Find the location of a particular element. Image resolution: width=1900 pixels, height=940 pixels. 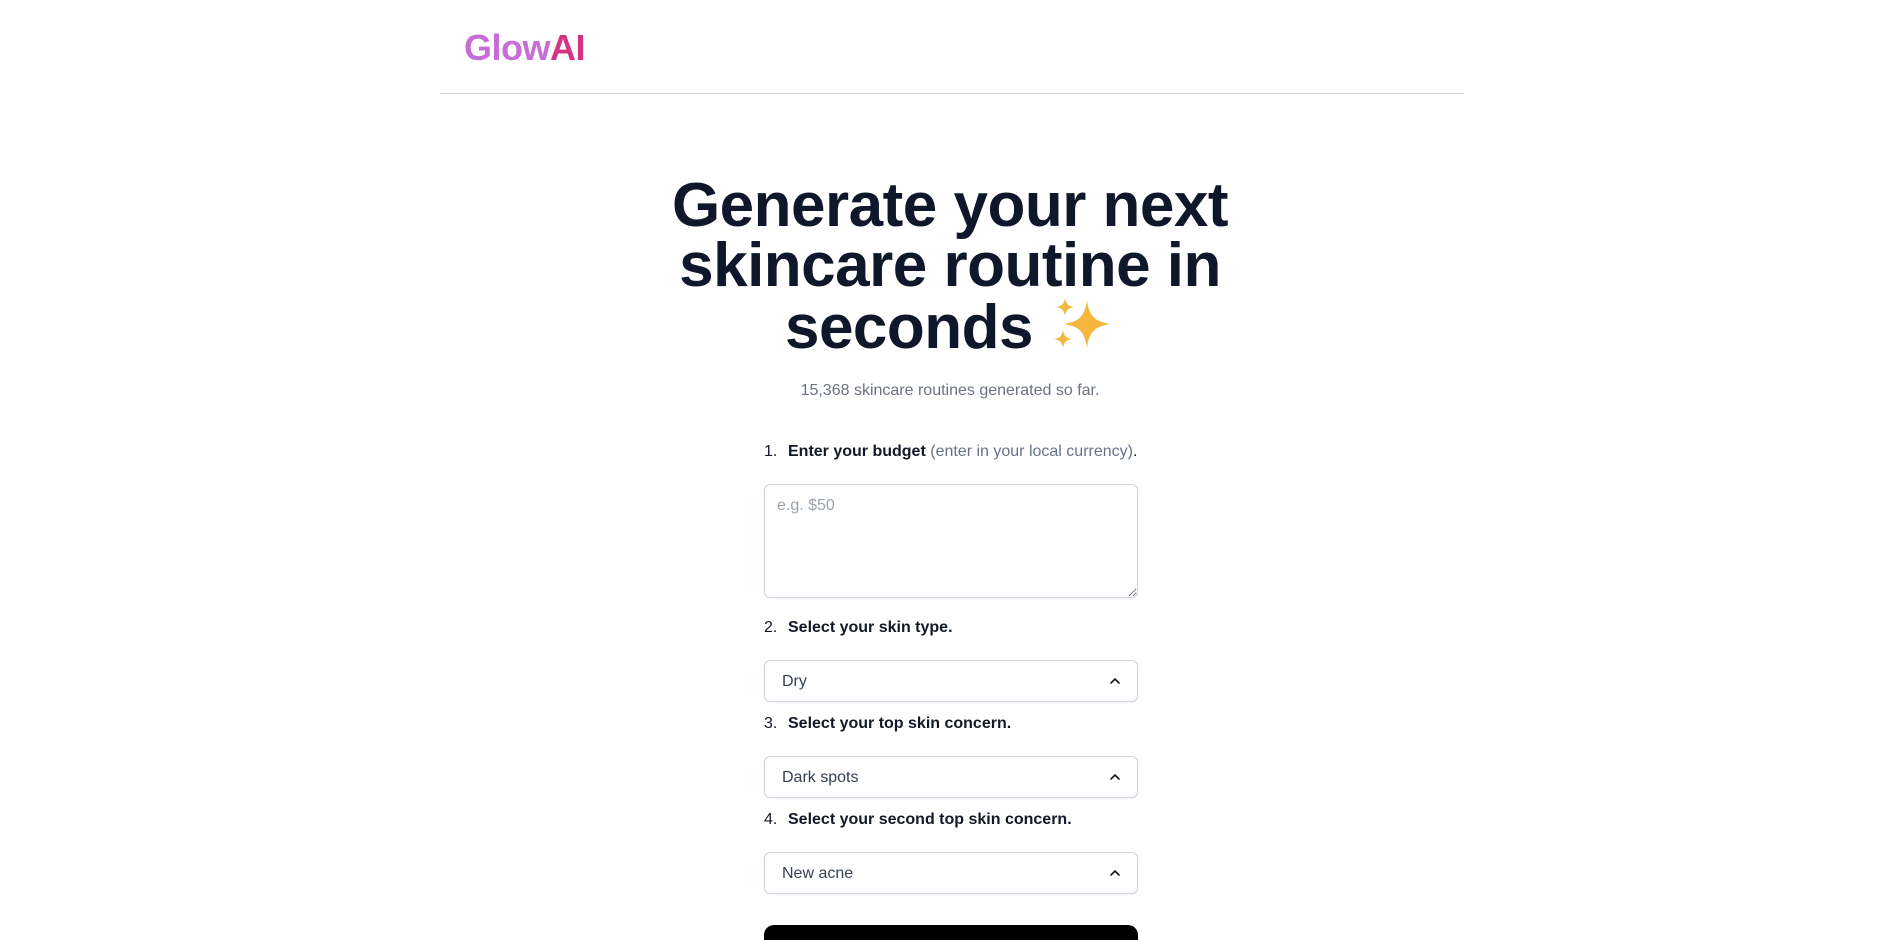

step-4-number: 4. is located at coordinates (771, 819).